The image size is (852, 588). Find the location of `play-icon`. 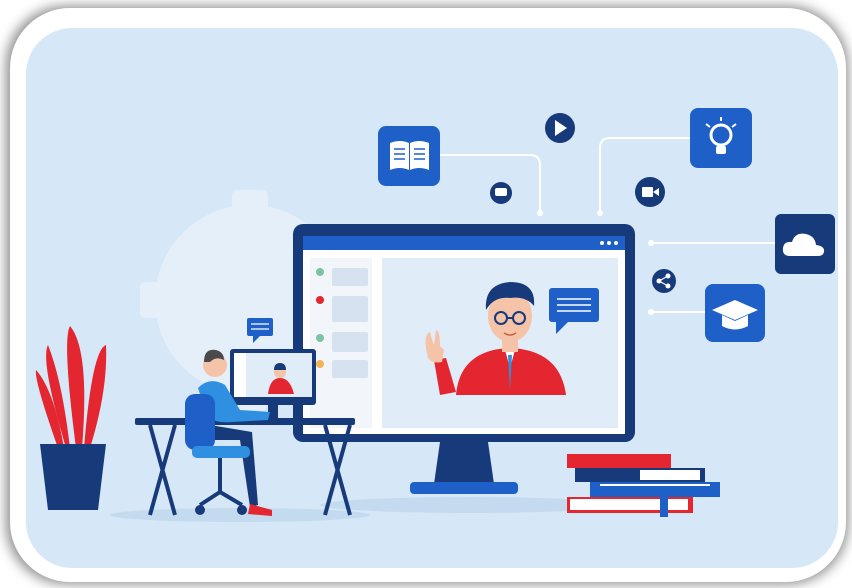

play-icon is located at coordinates (560, 128).